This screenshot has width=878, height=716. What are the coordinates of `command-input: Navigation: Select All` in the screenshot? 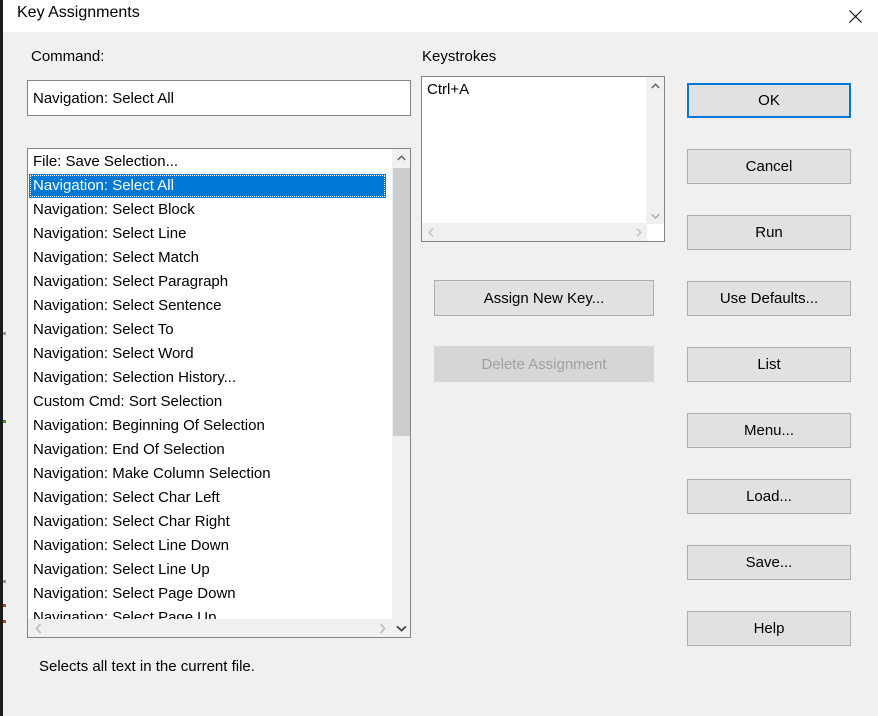 It's located at (219, 98).